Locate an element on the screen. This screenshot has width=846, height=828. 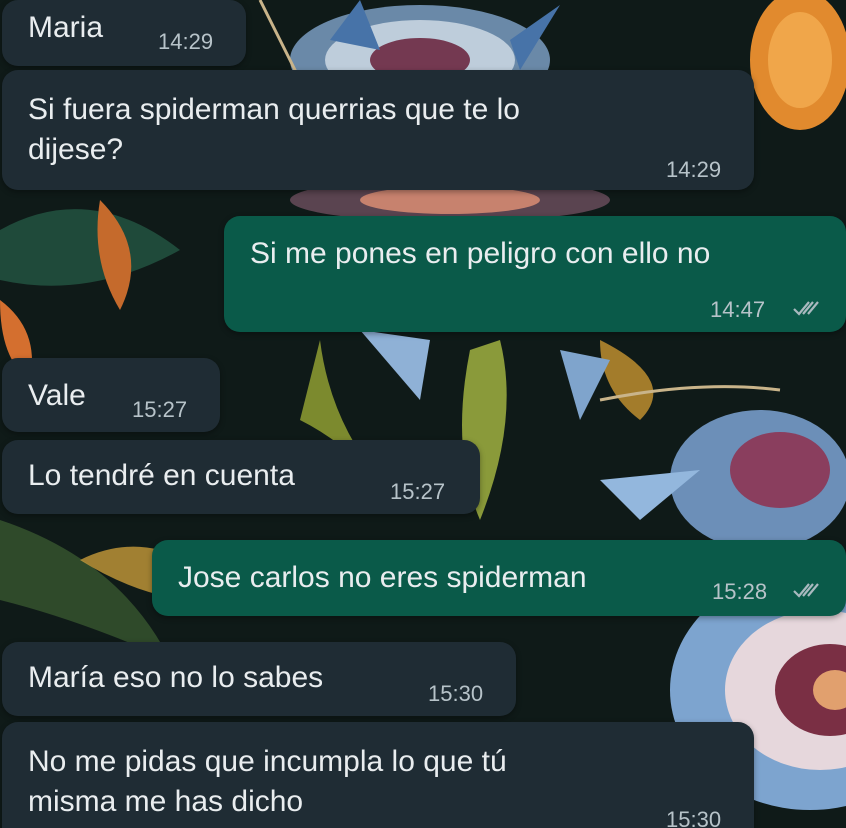
message-text: María eso no lo sabes is located at coordinates (176, 677).